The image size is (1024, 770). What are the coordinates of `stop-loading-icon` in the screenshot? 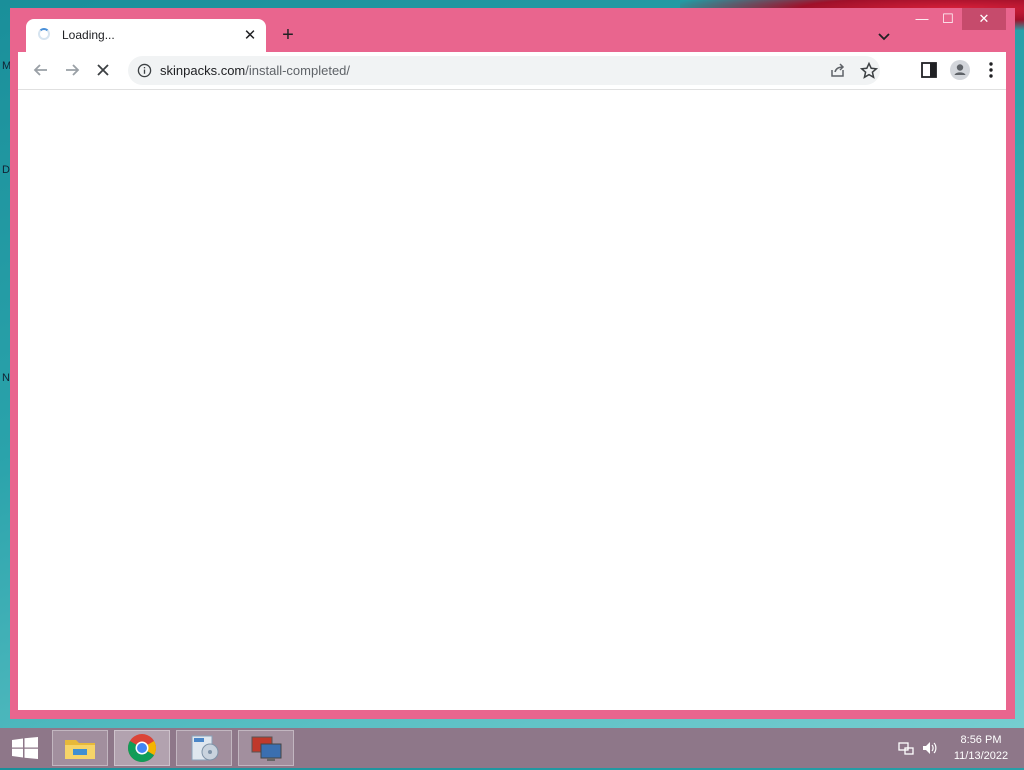 It's located at (103, 70).